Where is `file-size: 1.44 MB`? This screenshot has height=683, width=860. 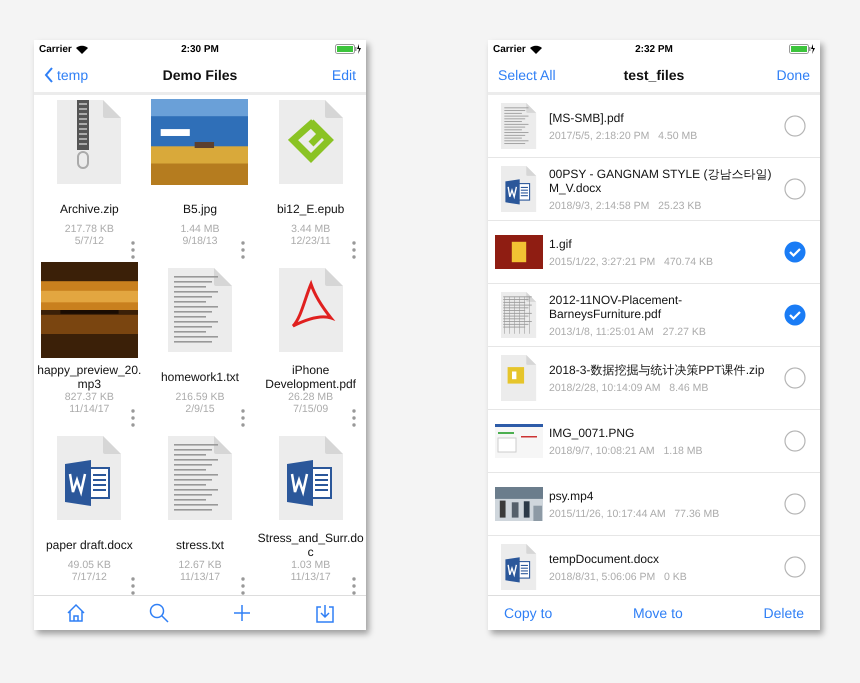 file-size: 1.44 MB is located at coordinates (200, 229).